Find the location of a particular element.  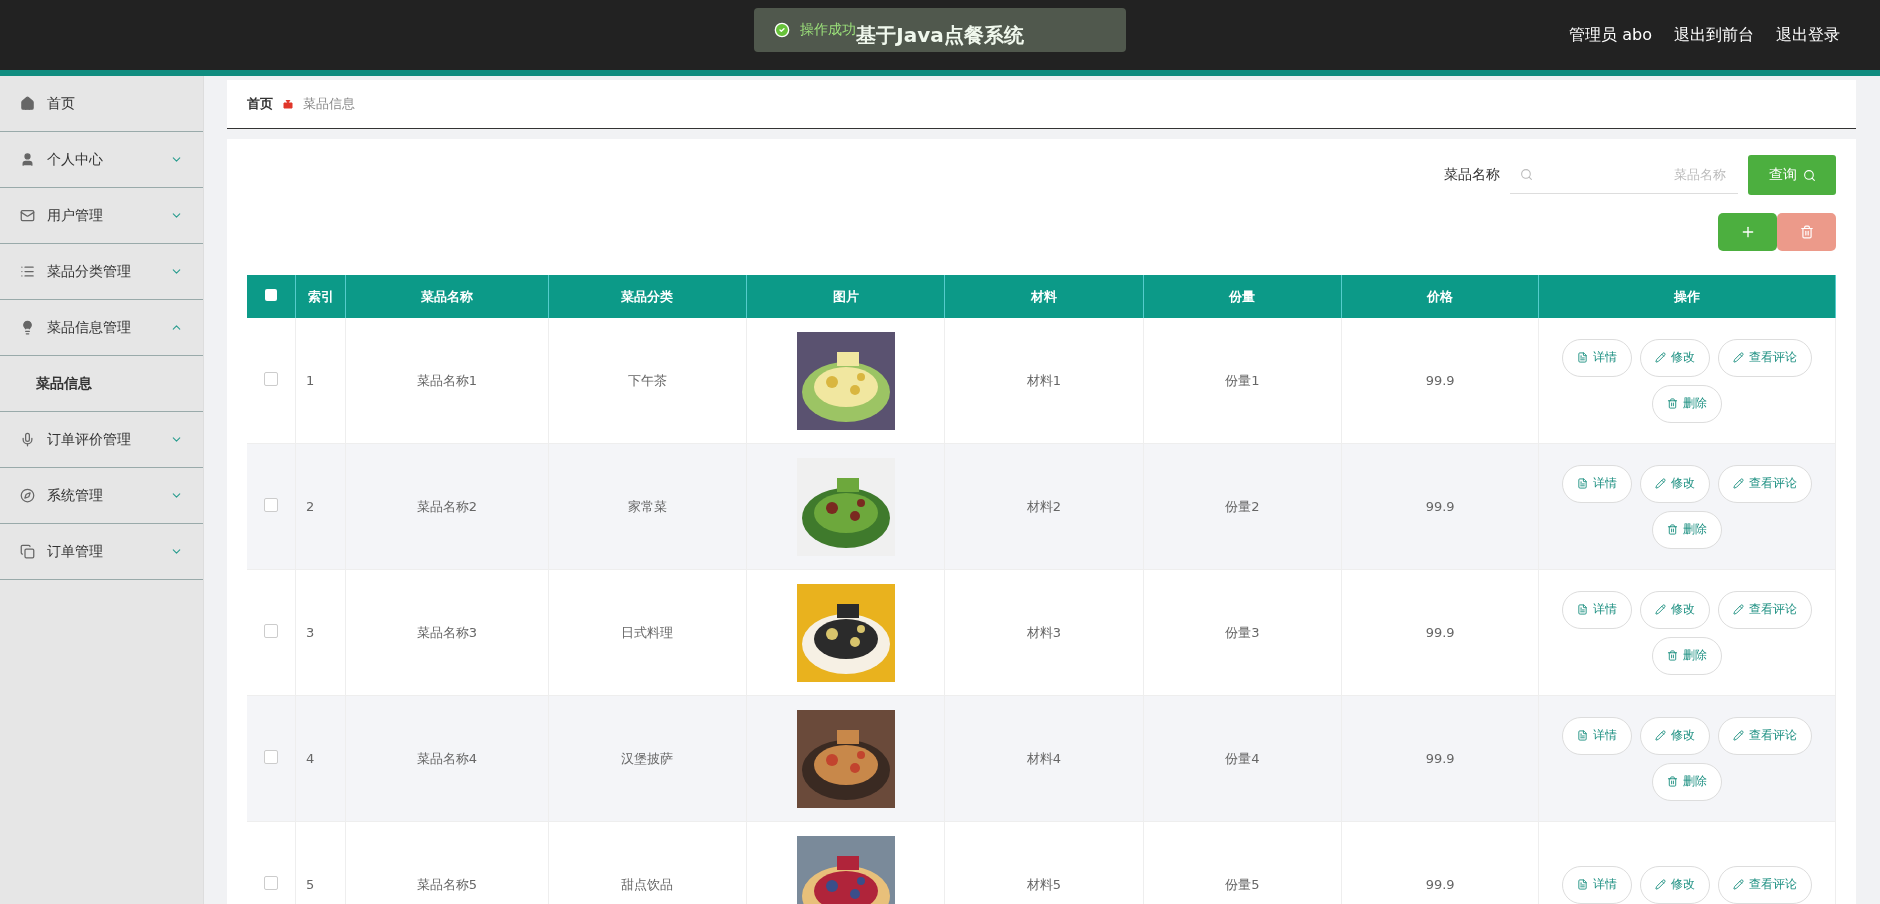

envelope-icon is located at coordinates (27, 215).